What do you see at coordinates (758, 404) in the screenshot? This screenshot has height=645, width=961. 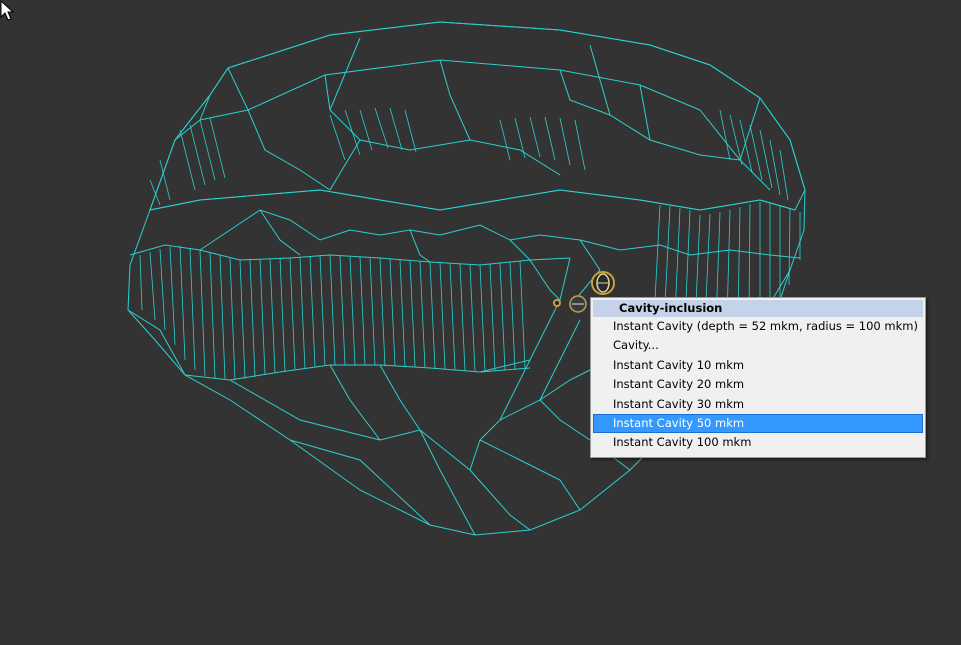 I see `menu-item-instant-cavity-30: Instant Cavity 30 mkm` at bounding box center [758, 404].